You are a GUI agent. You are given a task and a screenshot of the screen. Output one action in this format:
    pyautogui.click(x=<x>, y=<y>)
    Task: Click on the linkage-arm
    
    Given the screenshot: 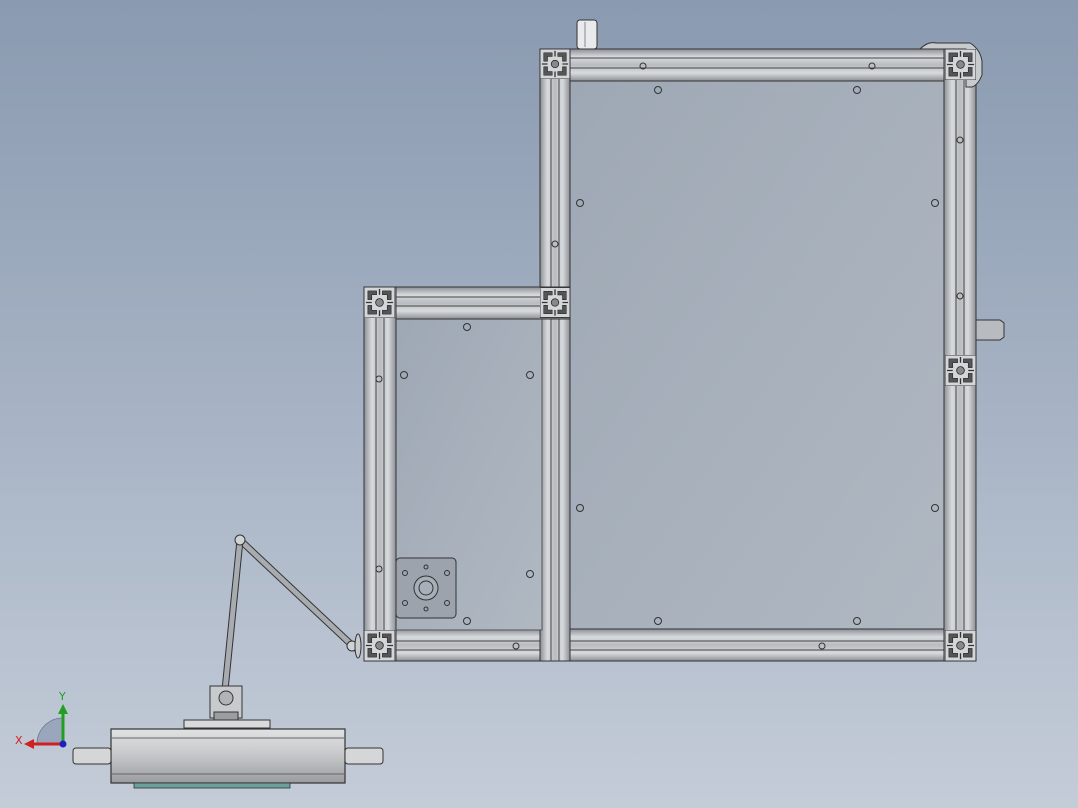 What is the action you would take?
    pyautogui.click(x=285, y=627)
    